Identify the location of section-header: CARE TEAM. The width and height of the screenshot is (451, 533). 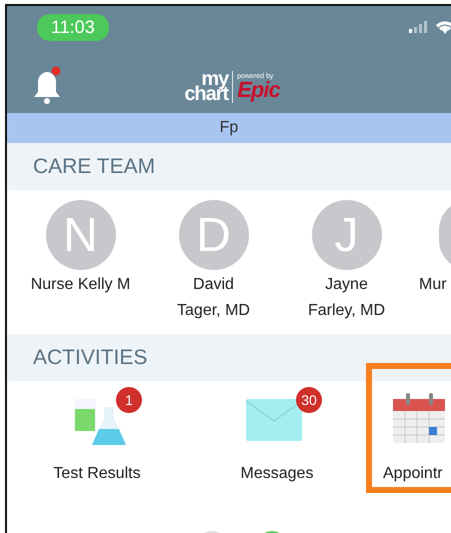
(229, 166).